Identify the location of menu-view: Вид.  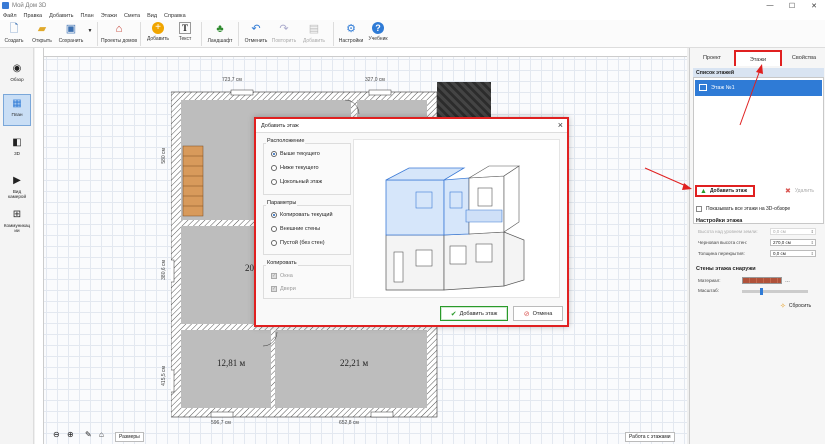
(152, 16).